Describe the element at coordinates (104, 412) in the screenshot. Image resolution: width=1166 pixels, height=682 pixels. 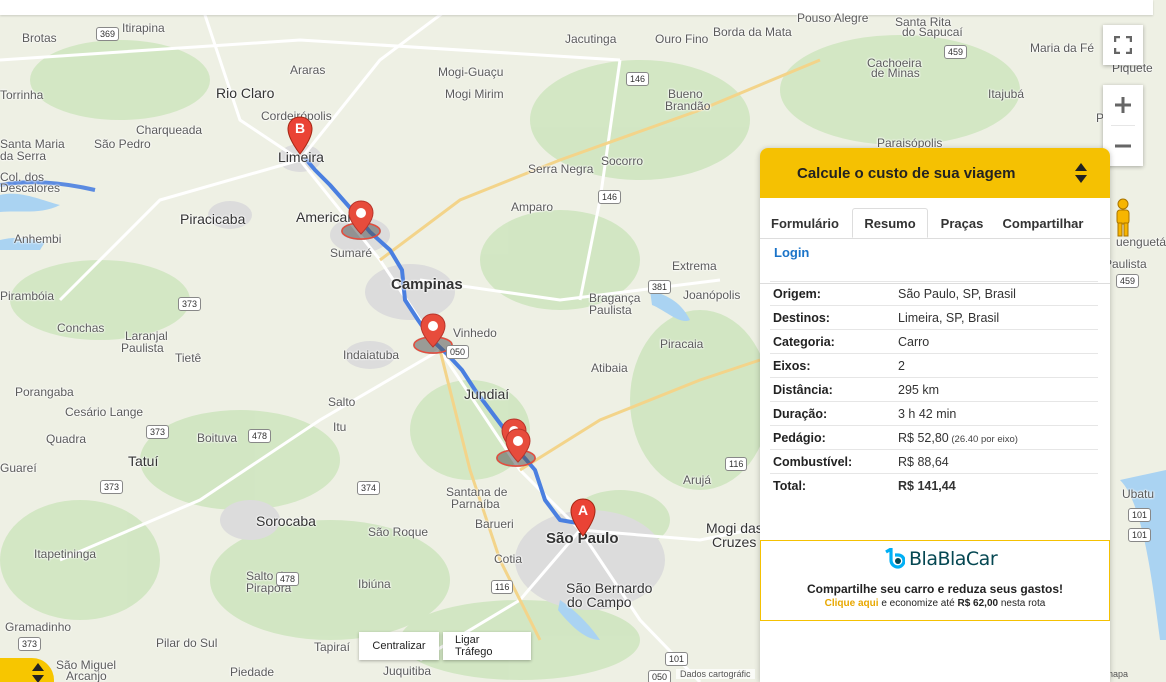
I see `place-label: Cesário Lange` at that location.